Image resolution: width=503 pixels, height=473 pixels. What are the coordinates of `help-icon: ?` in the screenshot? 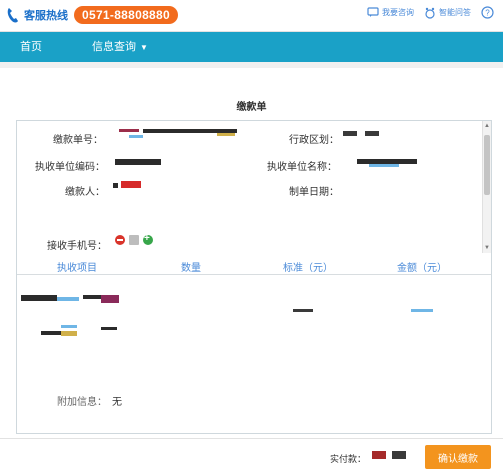 It's located at (487, 12).